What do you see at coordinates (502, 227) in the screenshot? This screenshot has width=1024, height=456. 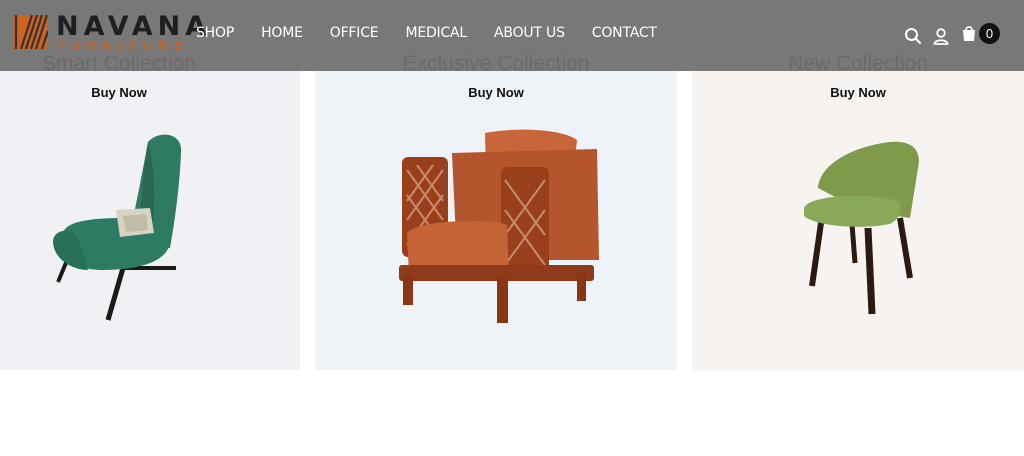 I see `orange-lattice-armchair-image` at bounding box center [502, 227].